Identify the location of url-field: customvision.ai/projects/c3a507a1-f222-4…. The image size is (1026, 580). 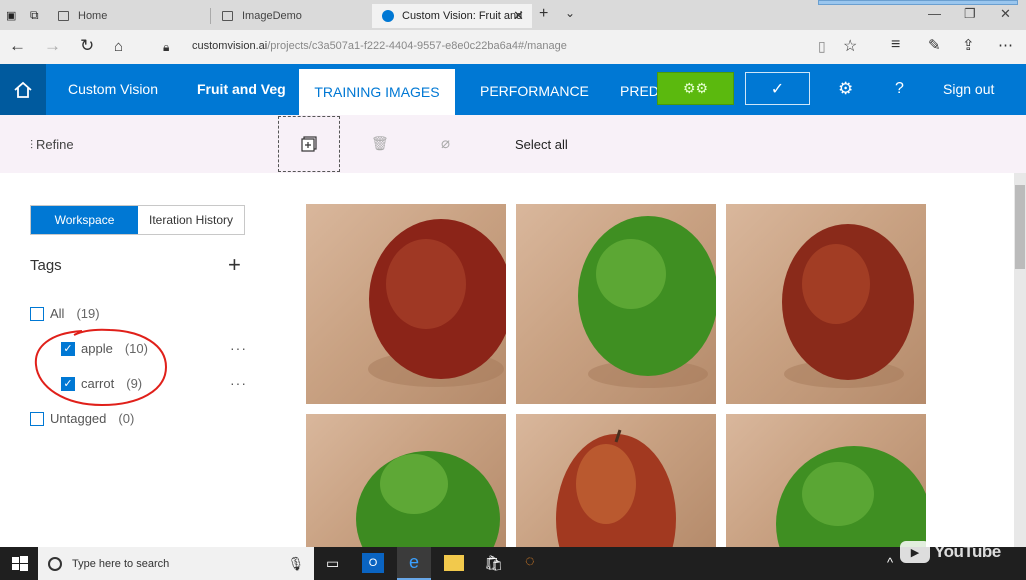
(379, 46).